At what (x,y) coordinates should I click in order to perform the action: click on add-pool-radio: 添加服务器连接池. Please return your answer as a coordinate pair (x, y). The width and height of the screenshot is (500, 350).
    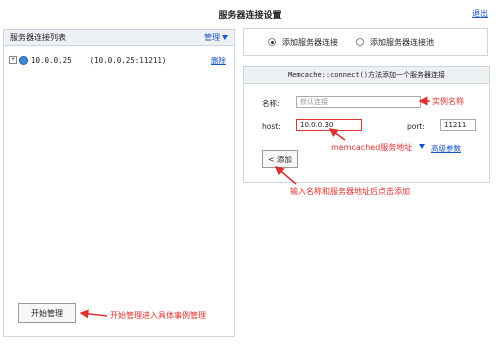
    Looking at the image, I should click on (395, 42).